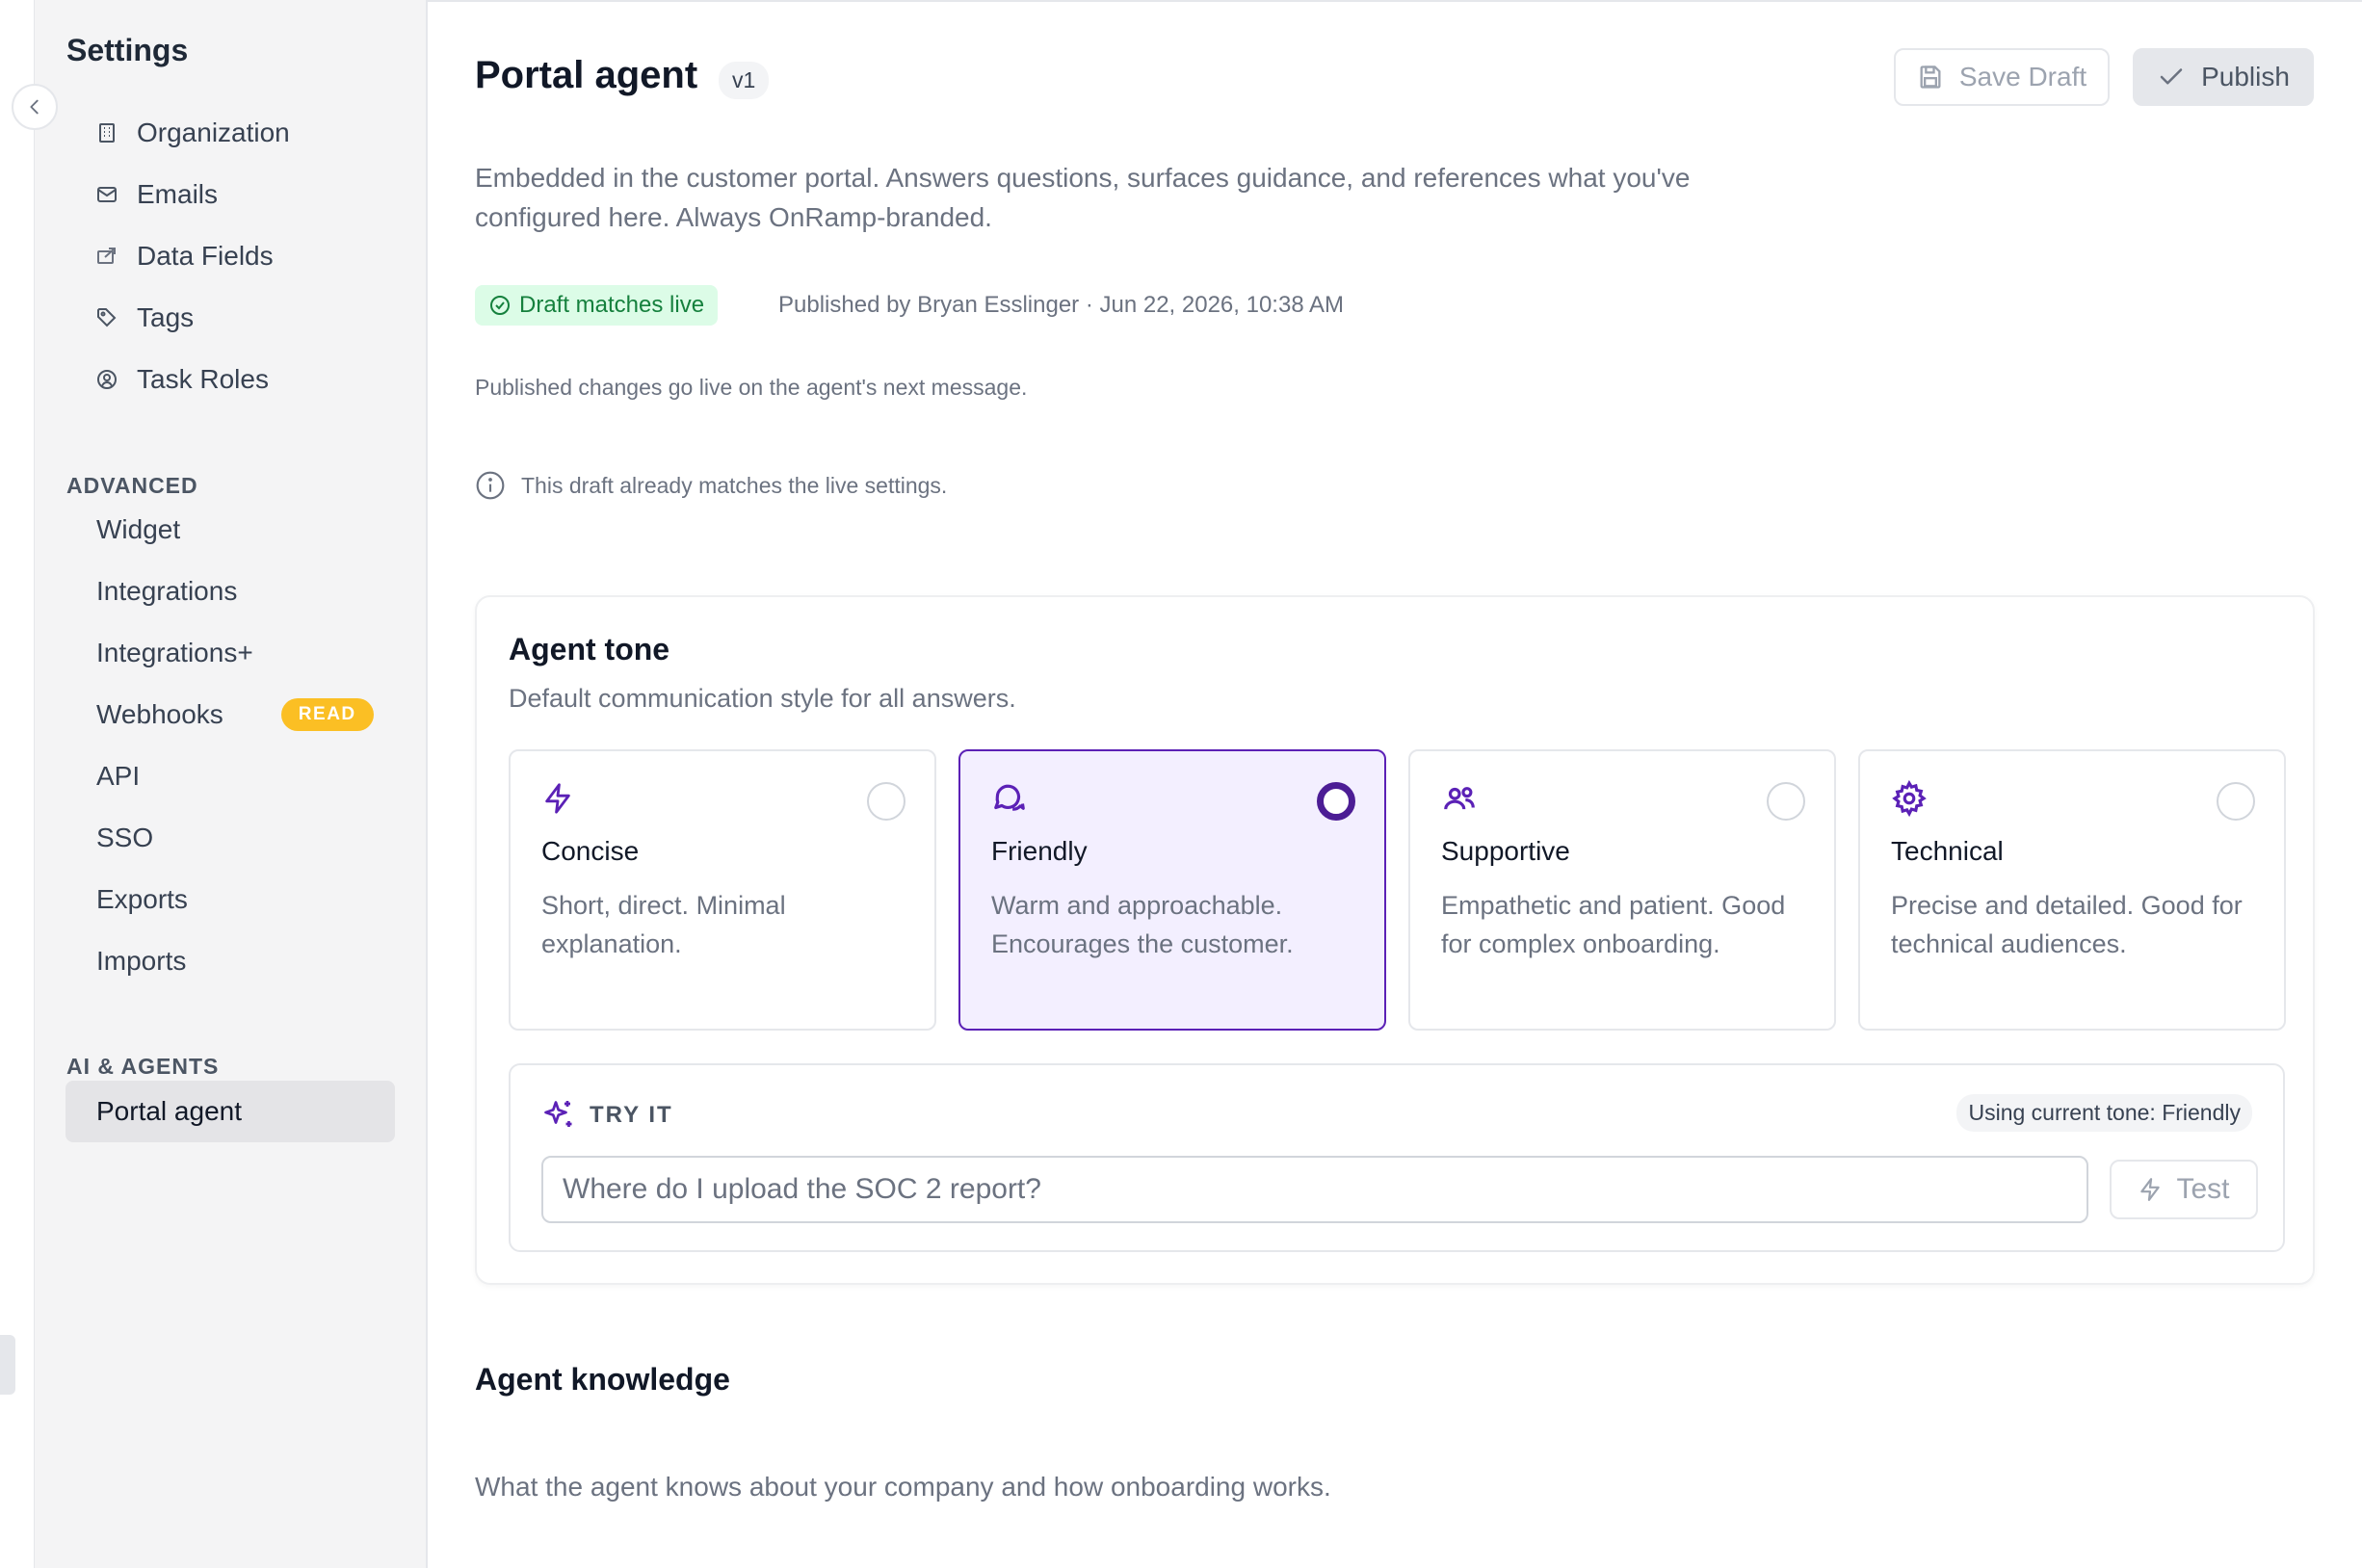 The height and width of the screenshot is (1568, 2362). Describe the element at coordinates (1009, 801) in the screenshot. I see `chat-bubbles-icon` at that location.